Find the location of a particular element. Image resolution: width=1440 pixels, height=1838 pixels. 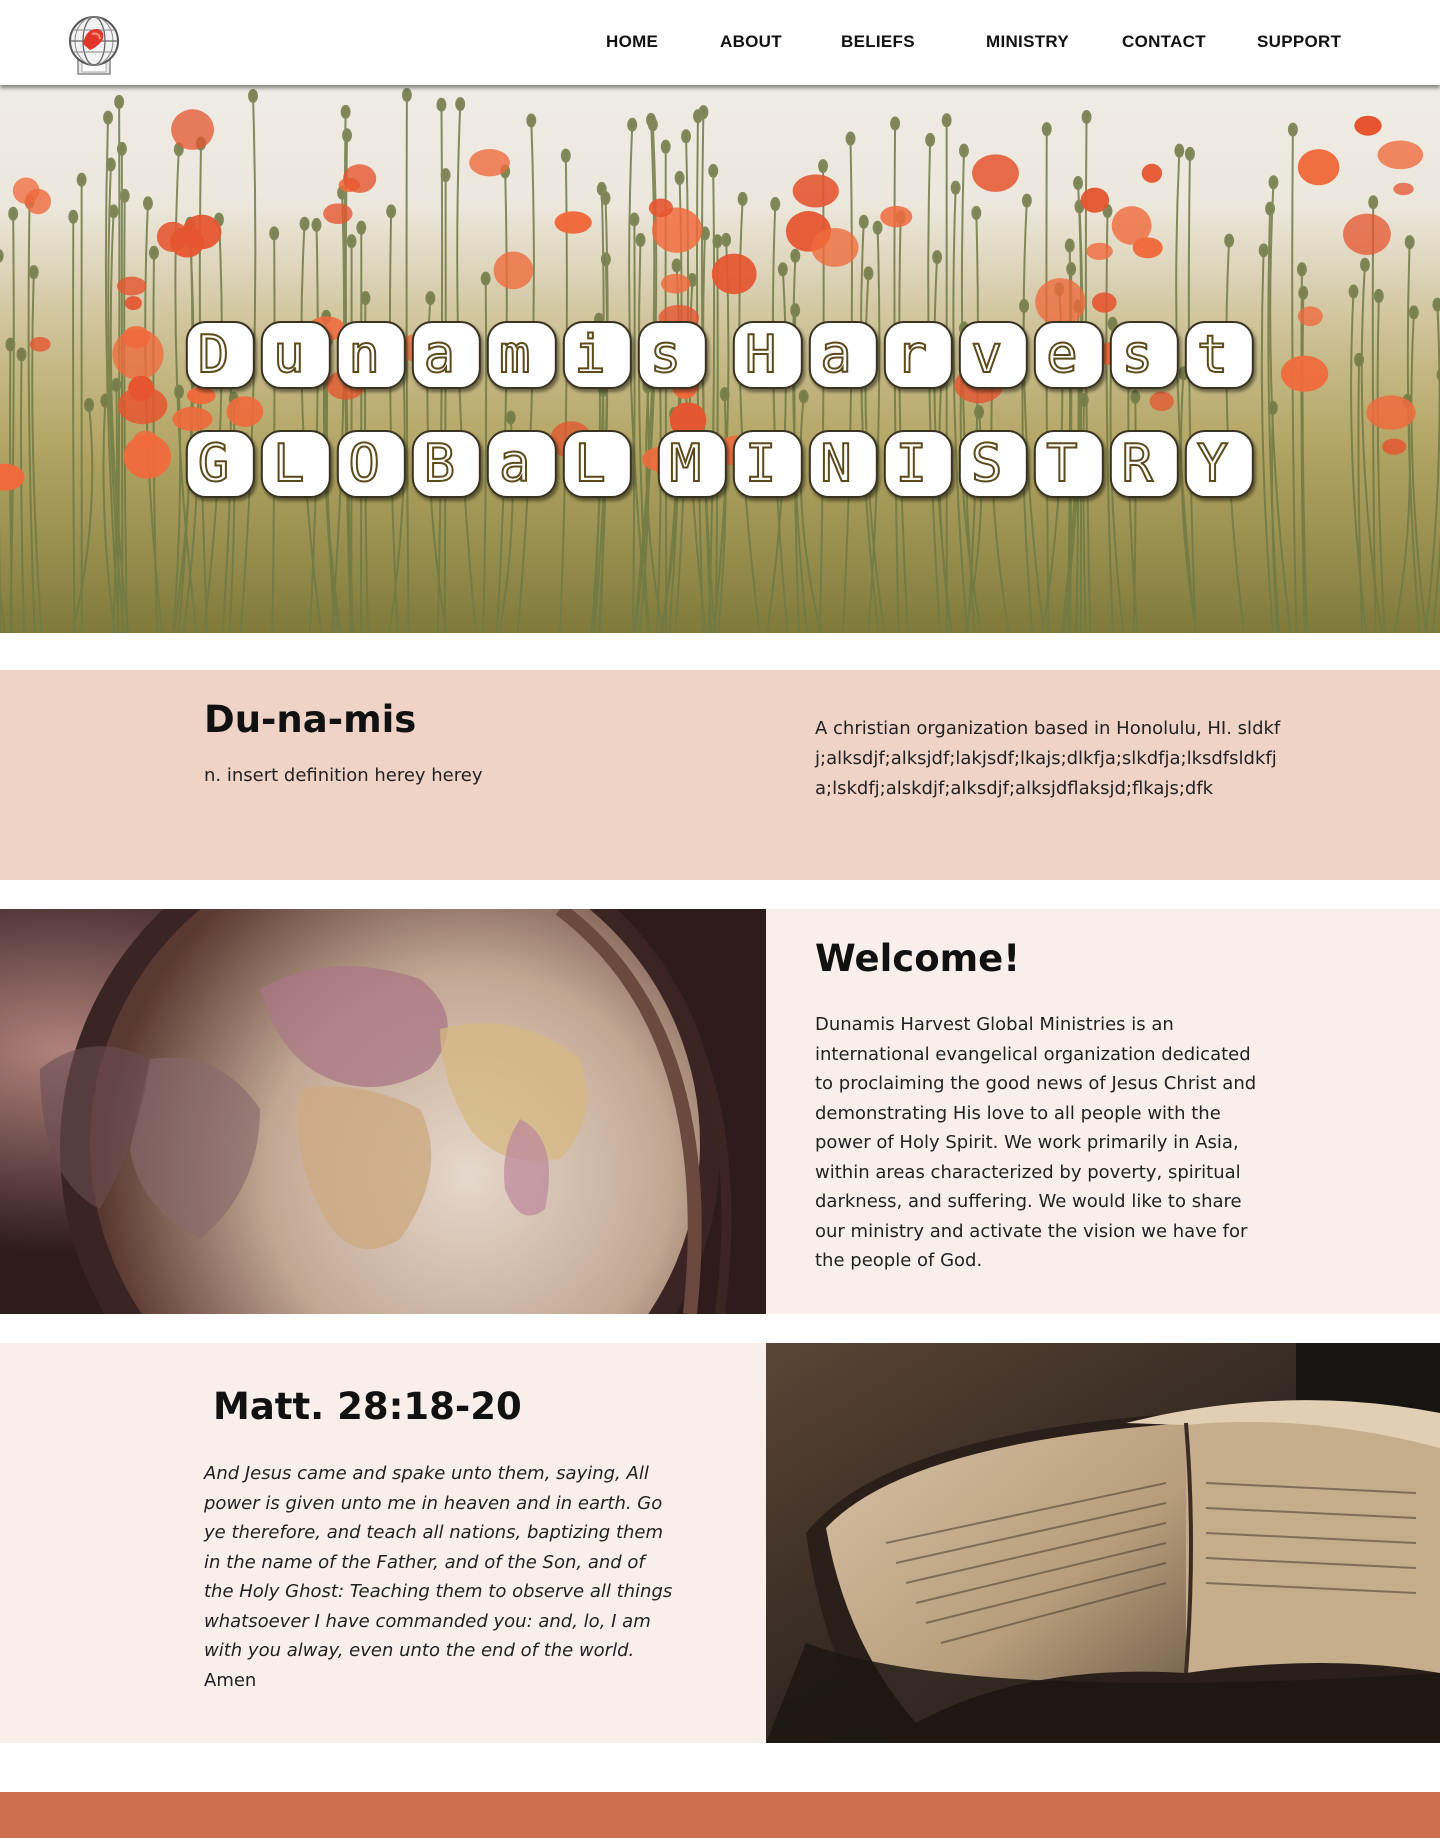

hero-title-letter: R is located at coordinates (1144, 464).